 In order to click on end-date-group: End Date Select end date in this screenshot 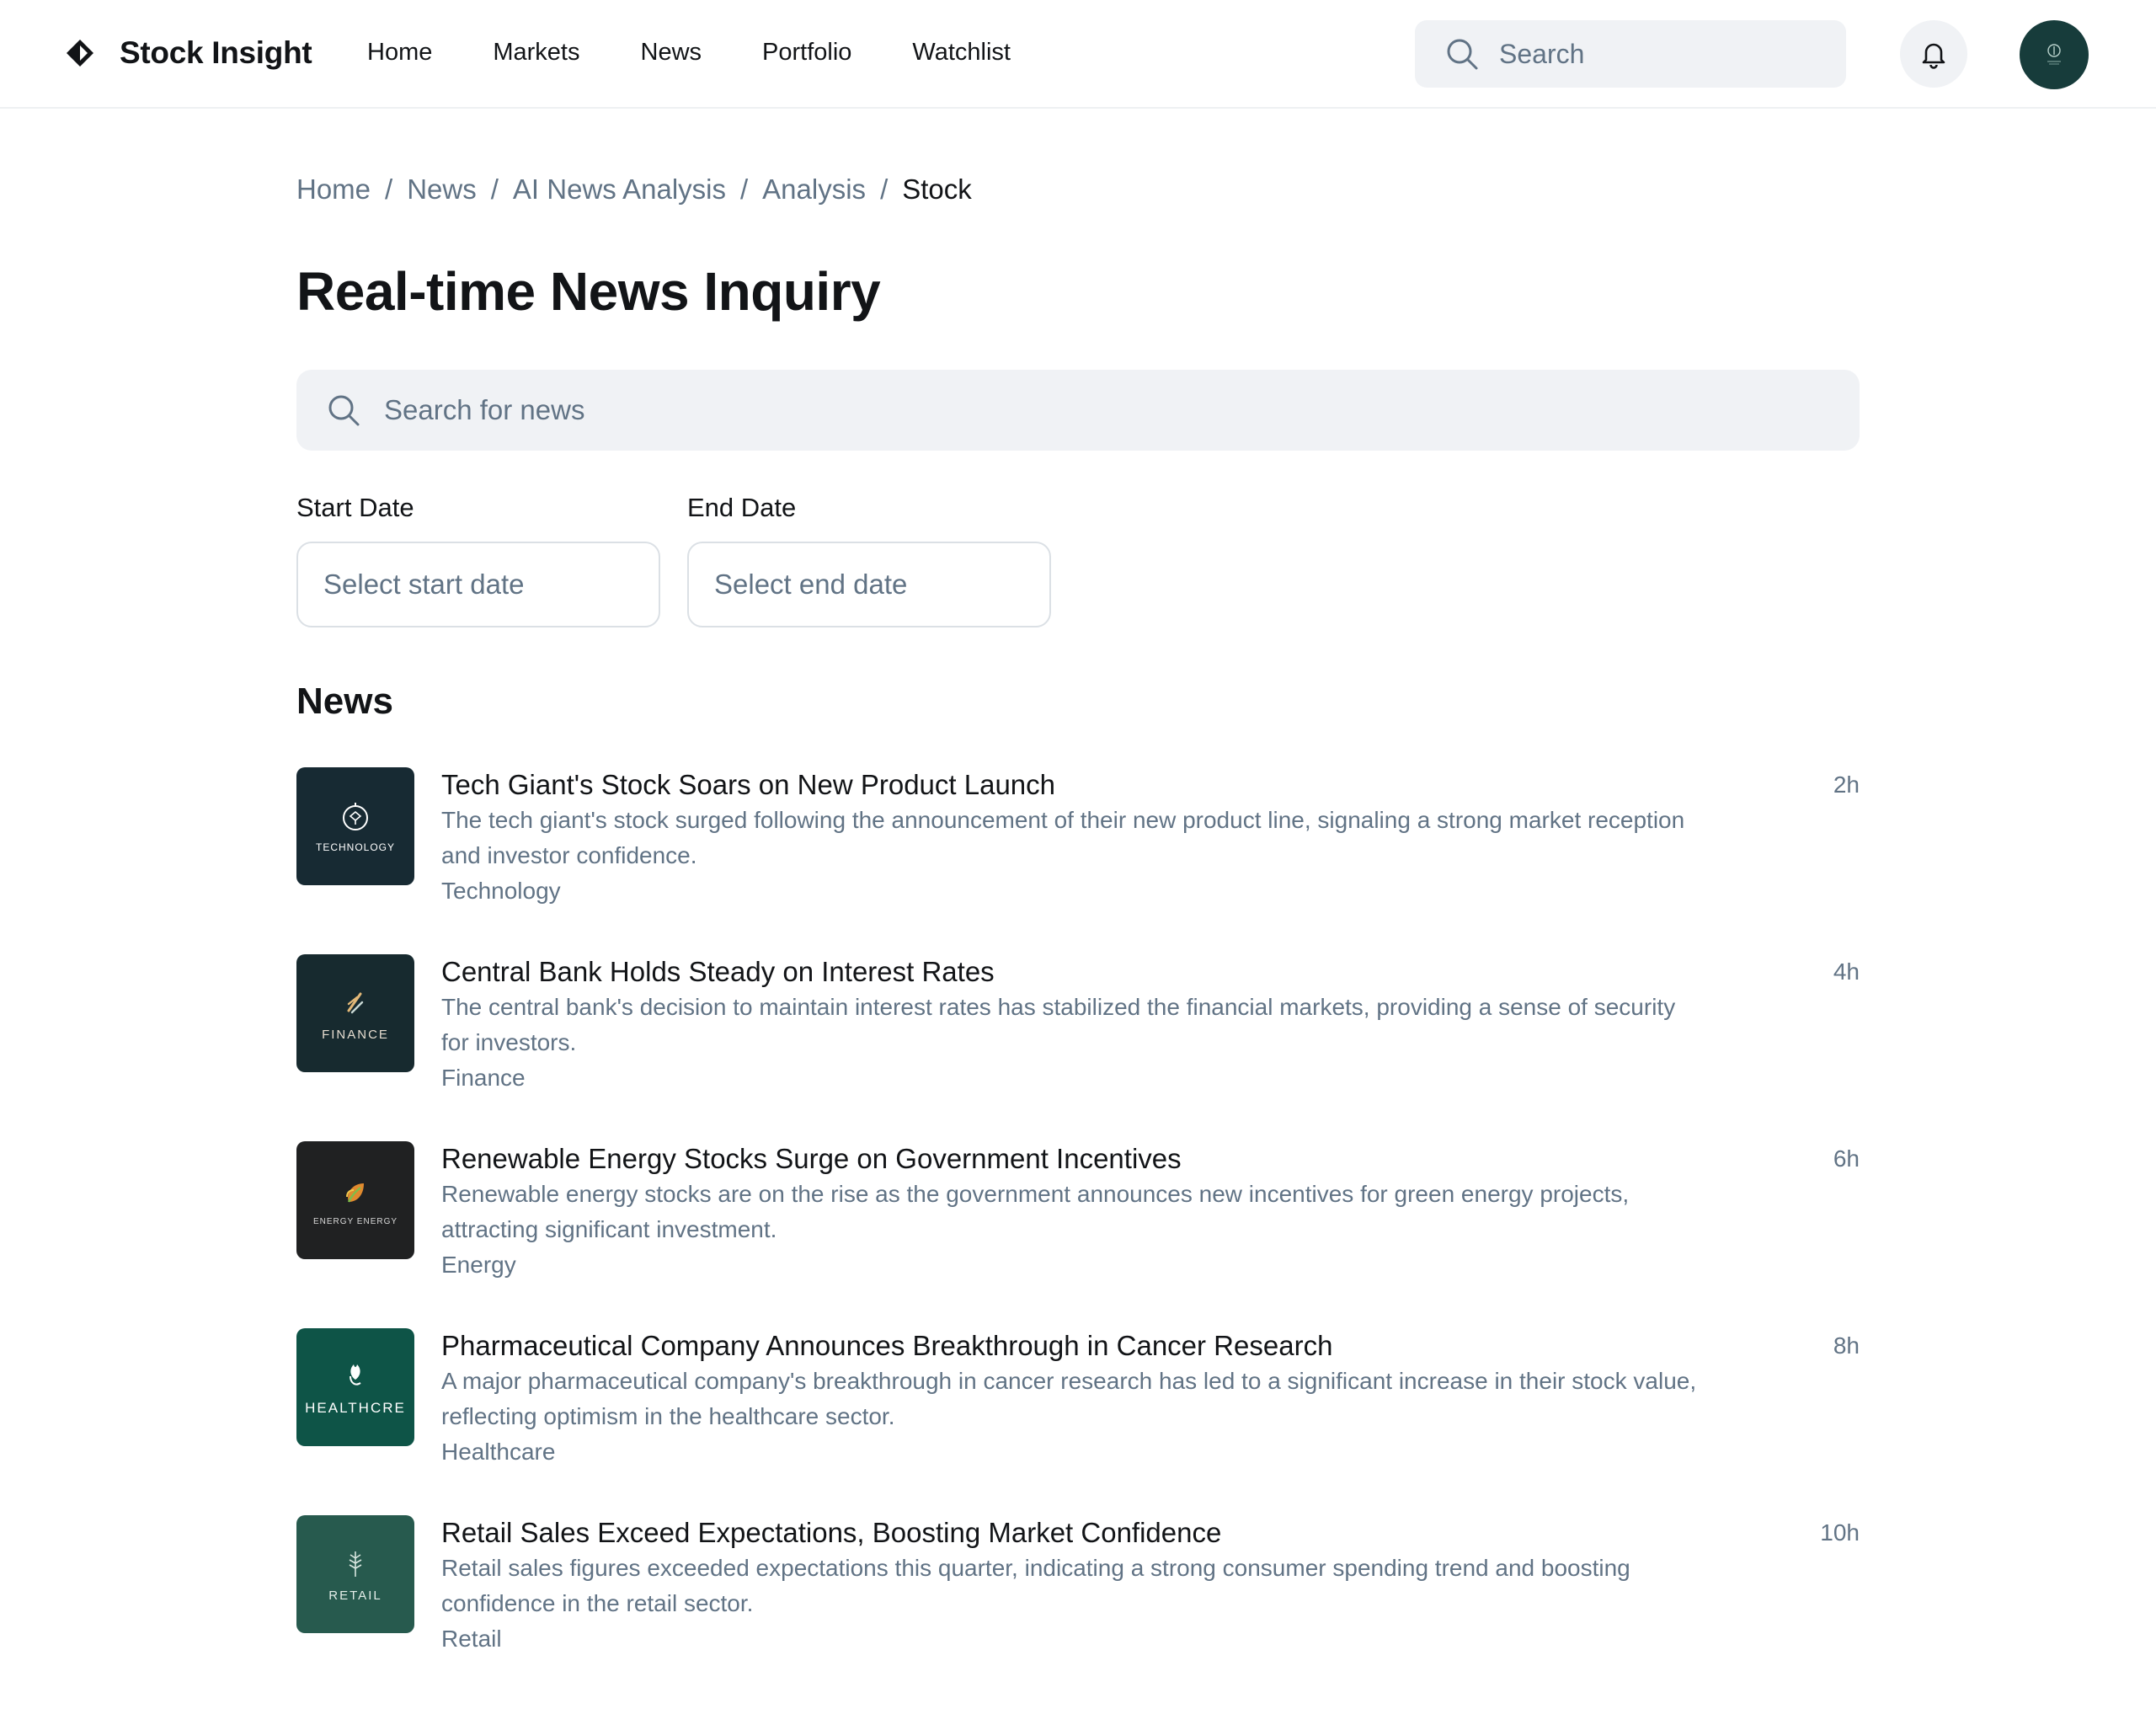, I will do `click(869, 559)`.